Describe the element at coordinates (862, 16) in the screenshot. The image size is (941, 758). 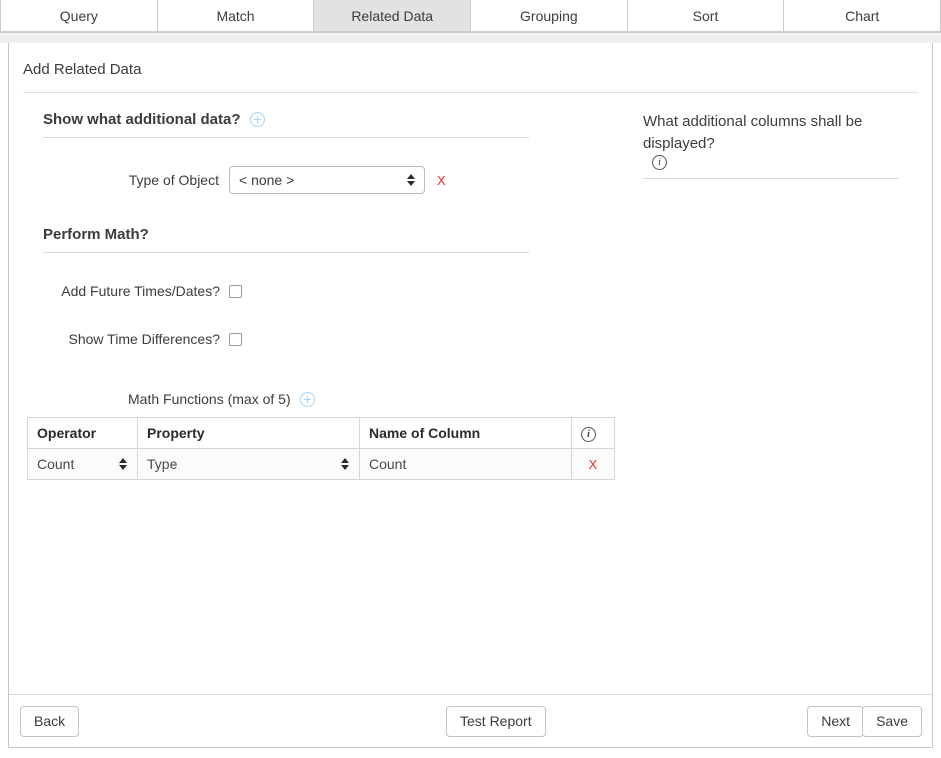
I see `tab-chart: Chart` at that location.